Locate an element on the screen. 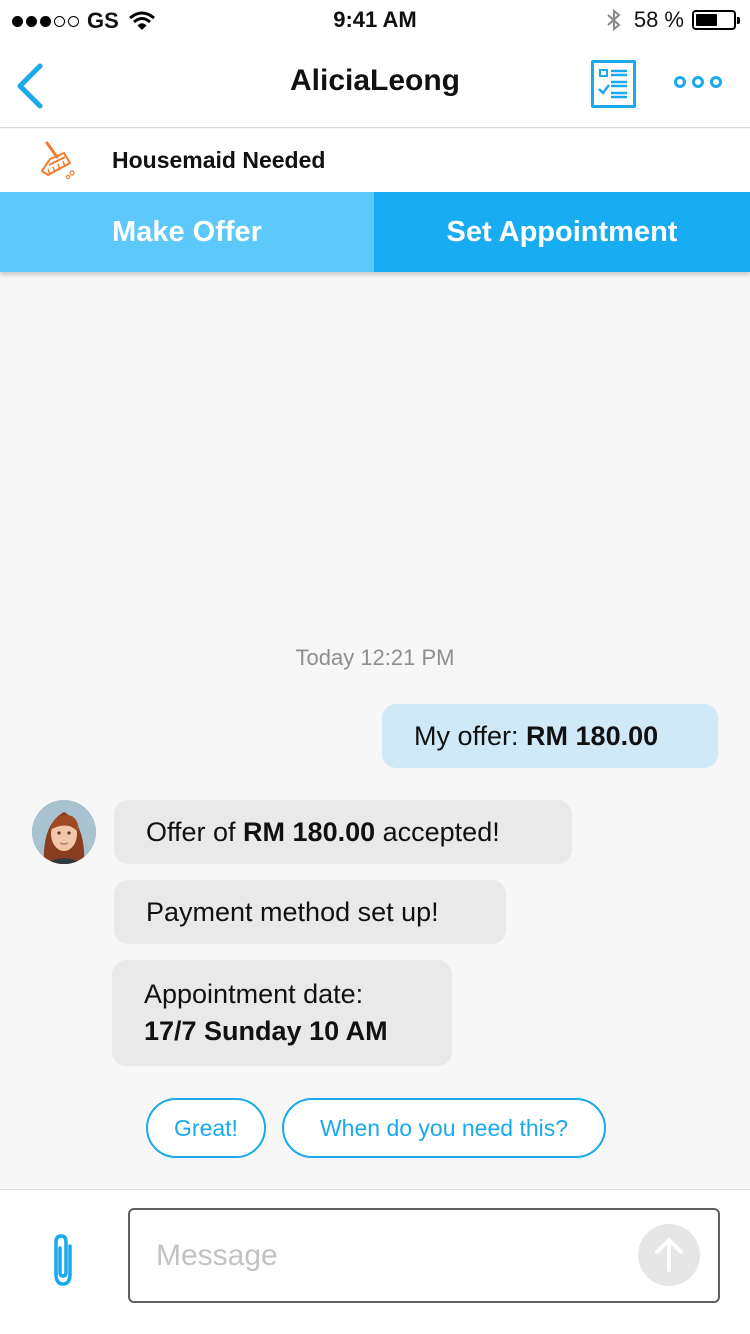  send-button is located at coordinates (669, 1255).